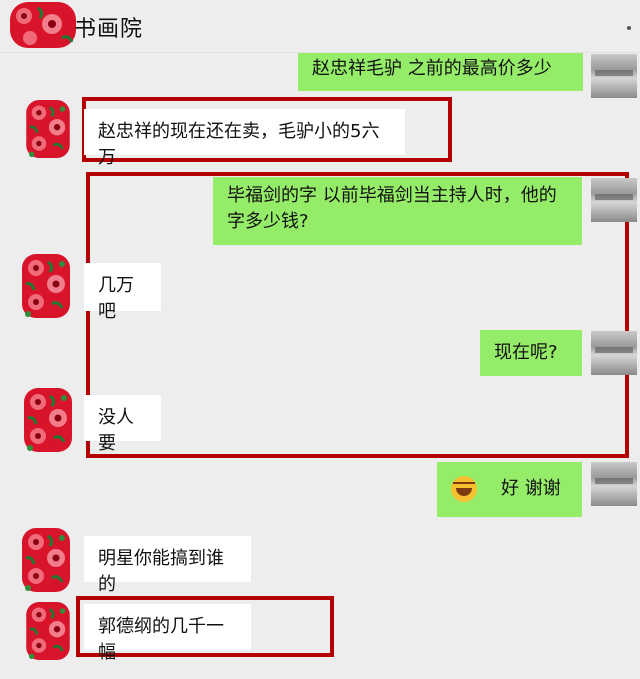  Describe the element at coordinates (122, 424) in the screenshot. I see `message-bubble-other: 没人要` at that location.